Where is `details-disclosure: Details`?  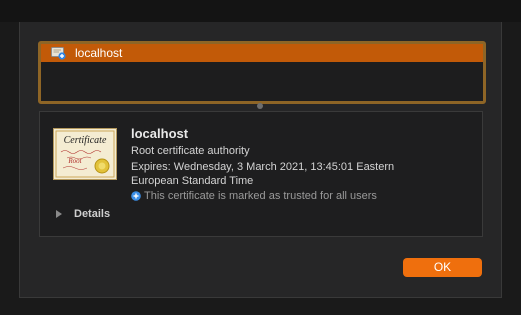
details-disclosure: Details is located at coordinates (83, 214).